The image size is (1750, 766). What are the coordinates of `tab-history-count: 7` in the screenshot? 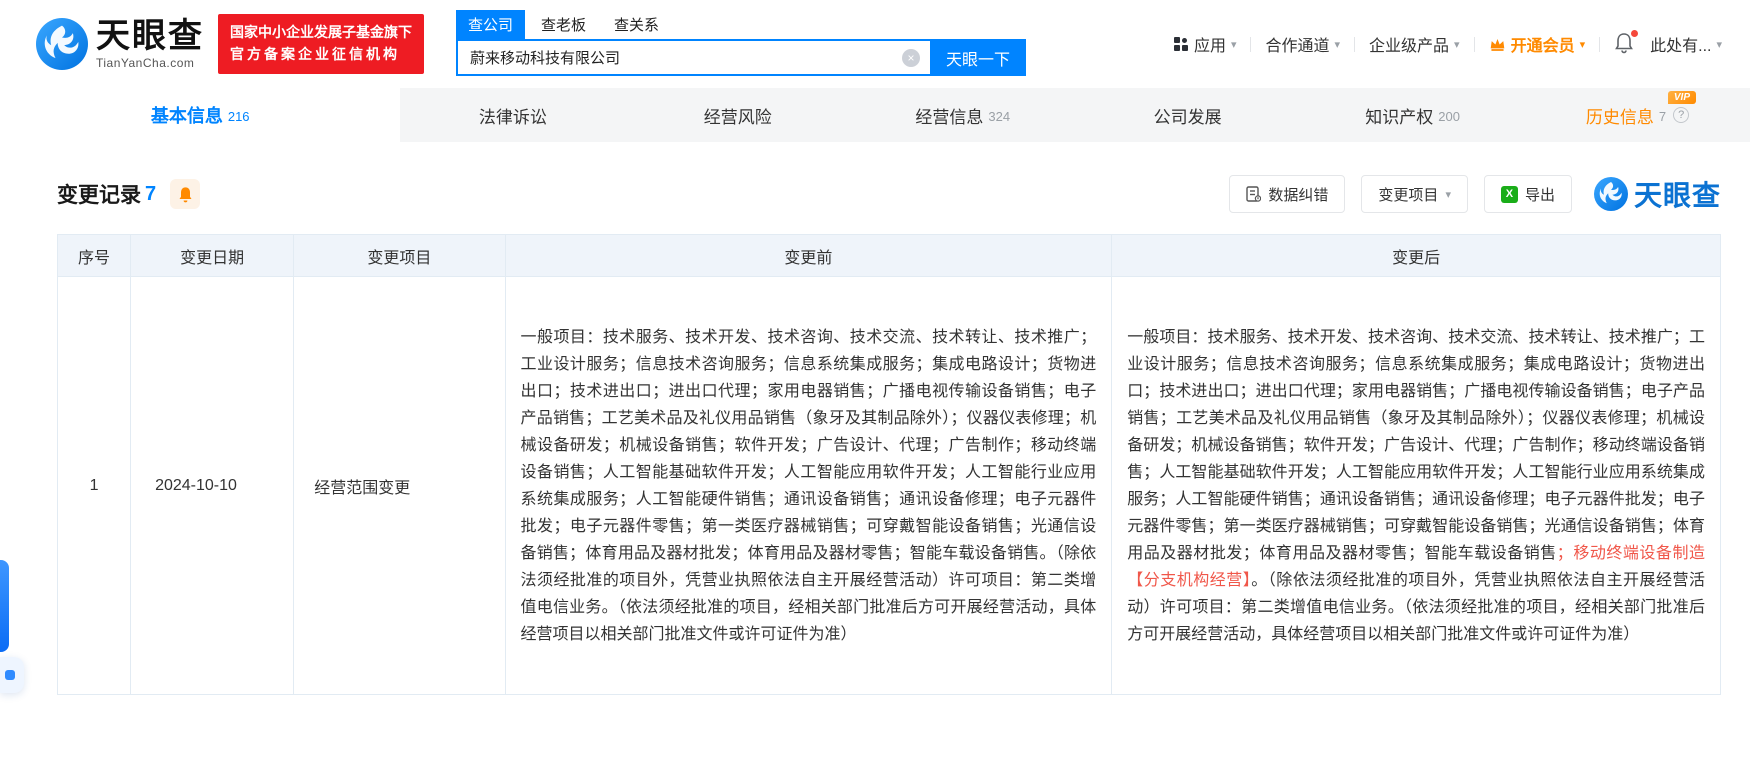 It's located at (1662, 116).